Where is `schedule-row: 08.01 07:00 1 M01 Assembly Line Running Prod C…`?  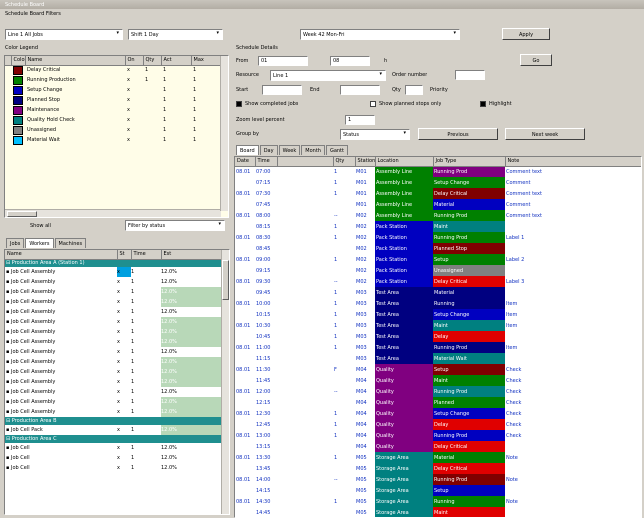
schedule-row: 08.01 07:00 1 M01 Assembly Line Running Prod C… is located at coordinates (438, 171).